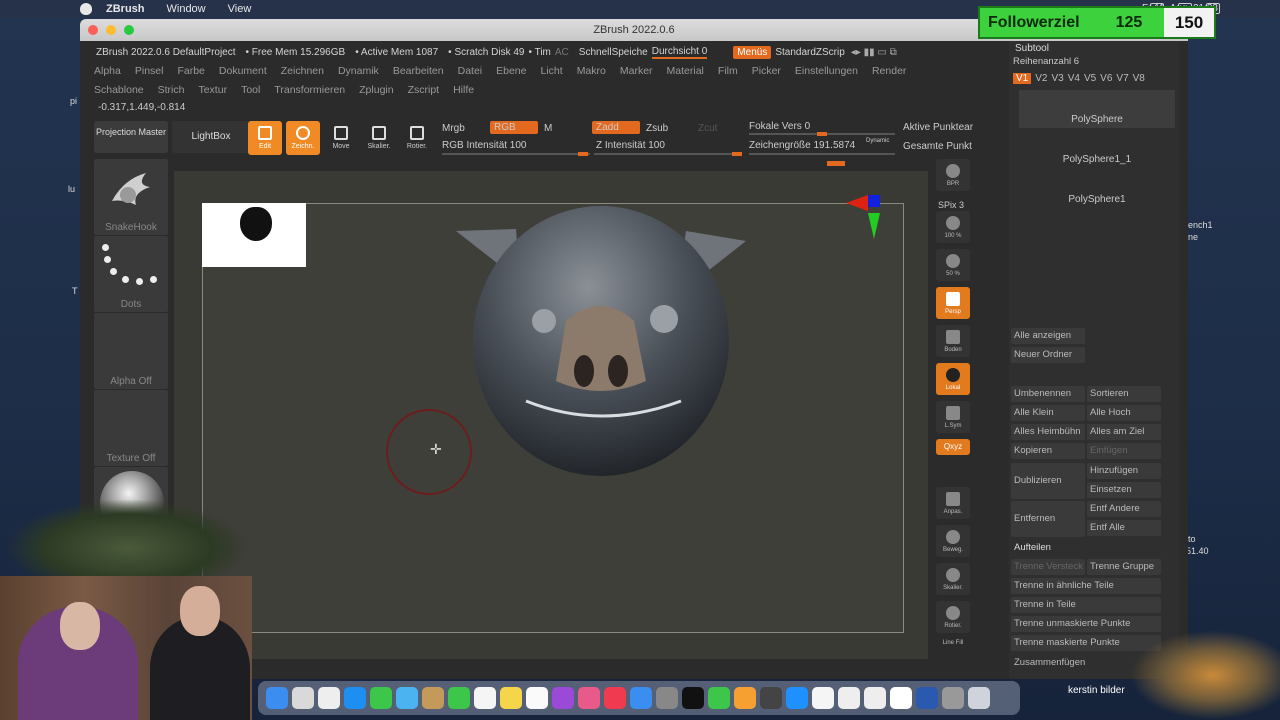 This screenshot has height=720, width=1280. I want to click on all-high-button: Alle Hoch, so click(1124, 413).